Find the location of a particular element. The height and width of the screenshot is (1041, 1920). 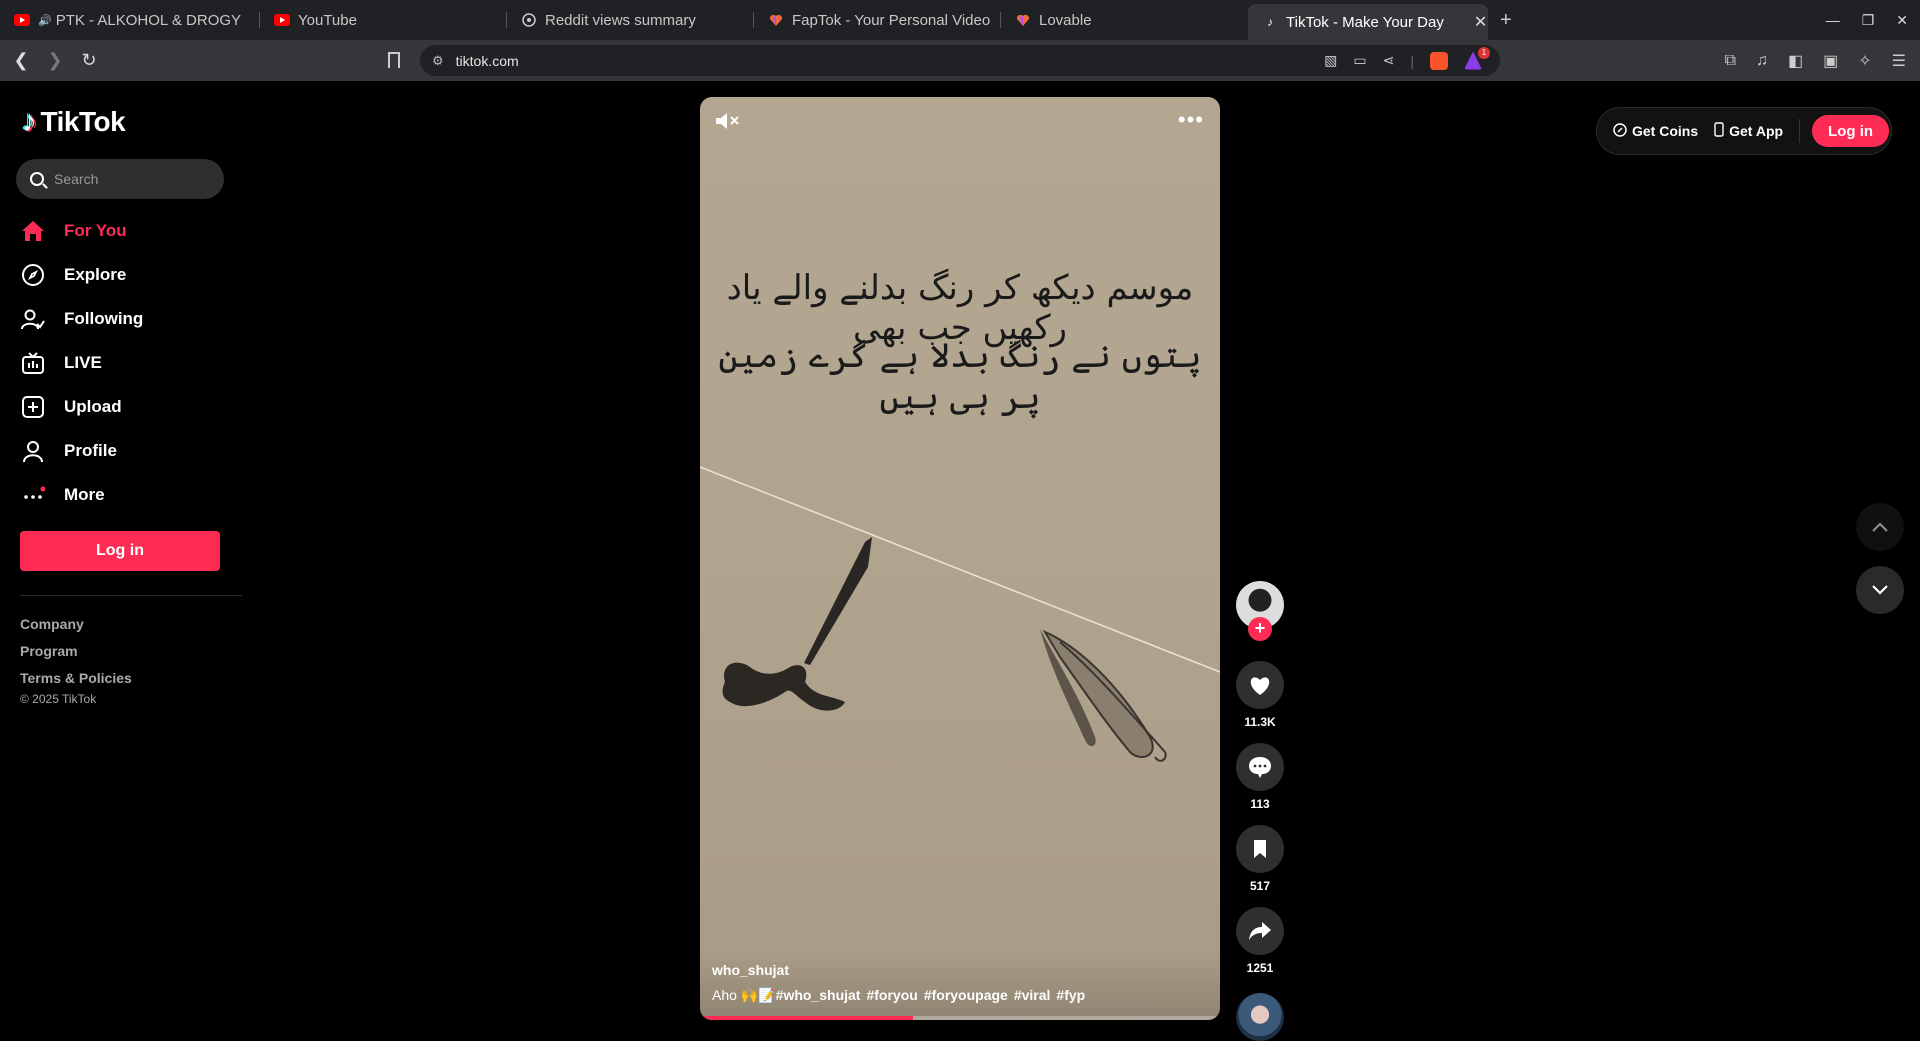

browser-toolbar: ❮ ❯ ↻ ⚙ tiktok.com ▧ ▭ ⋖ | 1 ⧉ ♫ ◧ ▣ ✧ ☰ is located at coordinates (960, 60).